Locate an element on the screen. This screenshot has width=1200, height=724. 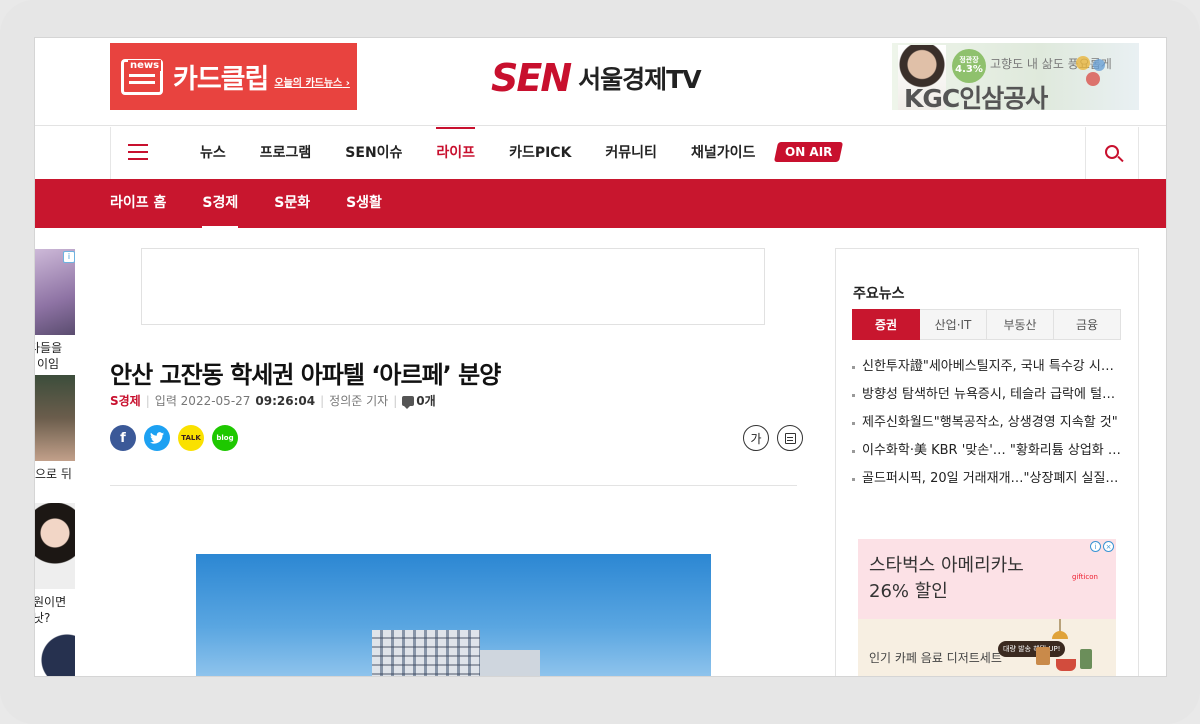
article-reporter: 정의준 기자 is located at coordinates (359, 401).